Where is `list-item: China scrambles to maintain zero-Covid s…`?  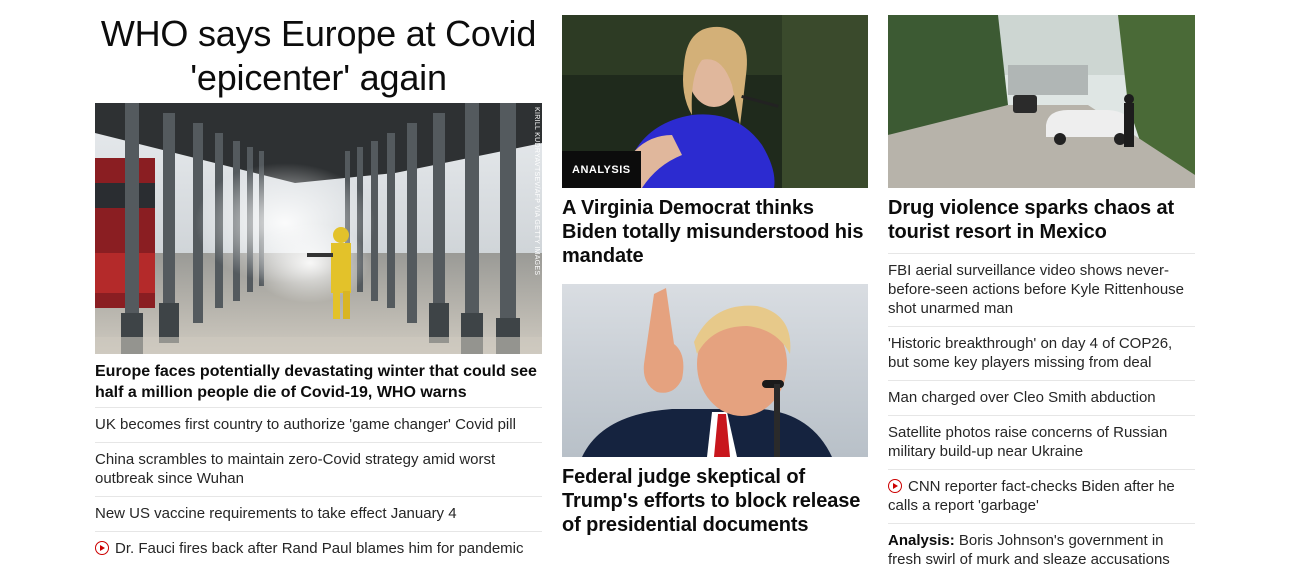
list-item: China scrambles to maintain zero-Covid s… is located at coordinates (318, 469).